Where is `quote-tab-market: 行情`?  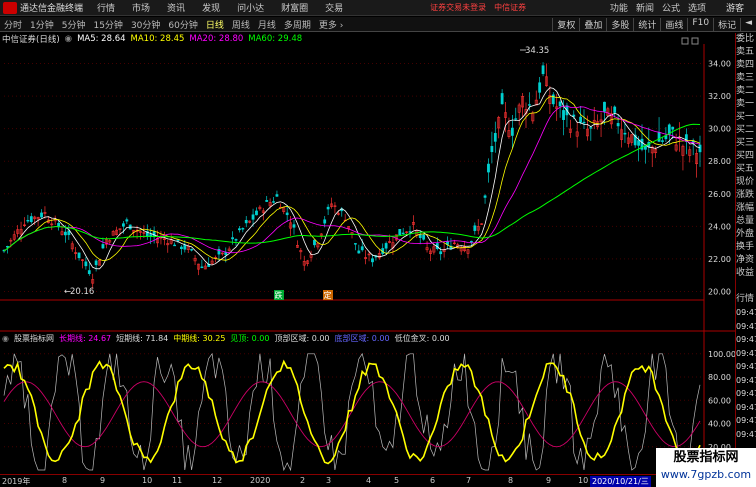 quote-tab-market: 行情 is located at coordinates (746, 299).